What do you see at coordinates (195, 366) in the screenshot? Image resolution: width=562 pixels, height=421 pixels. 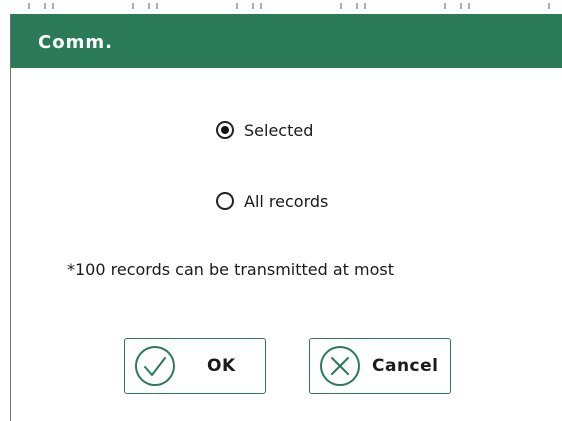 I see `ok-button: OK` at bounding box center [195, 366].